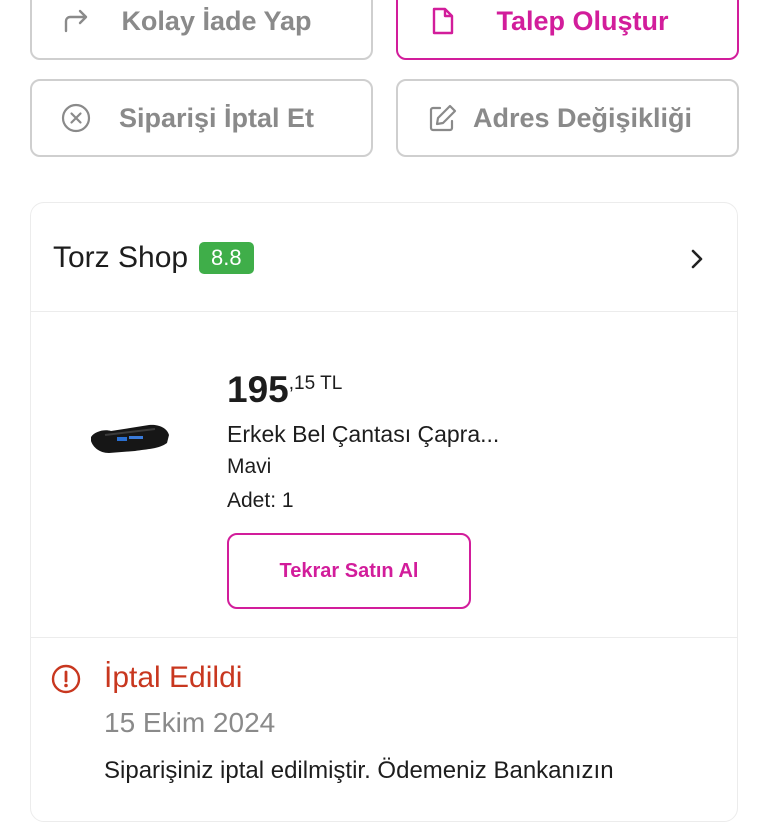  I want to click on price-whole: 195, so click(258, 389).